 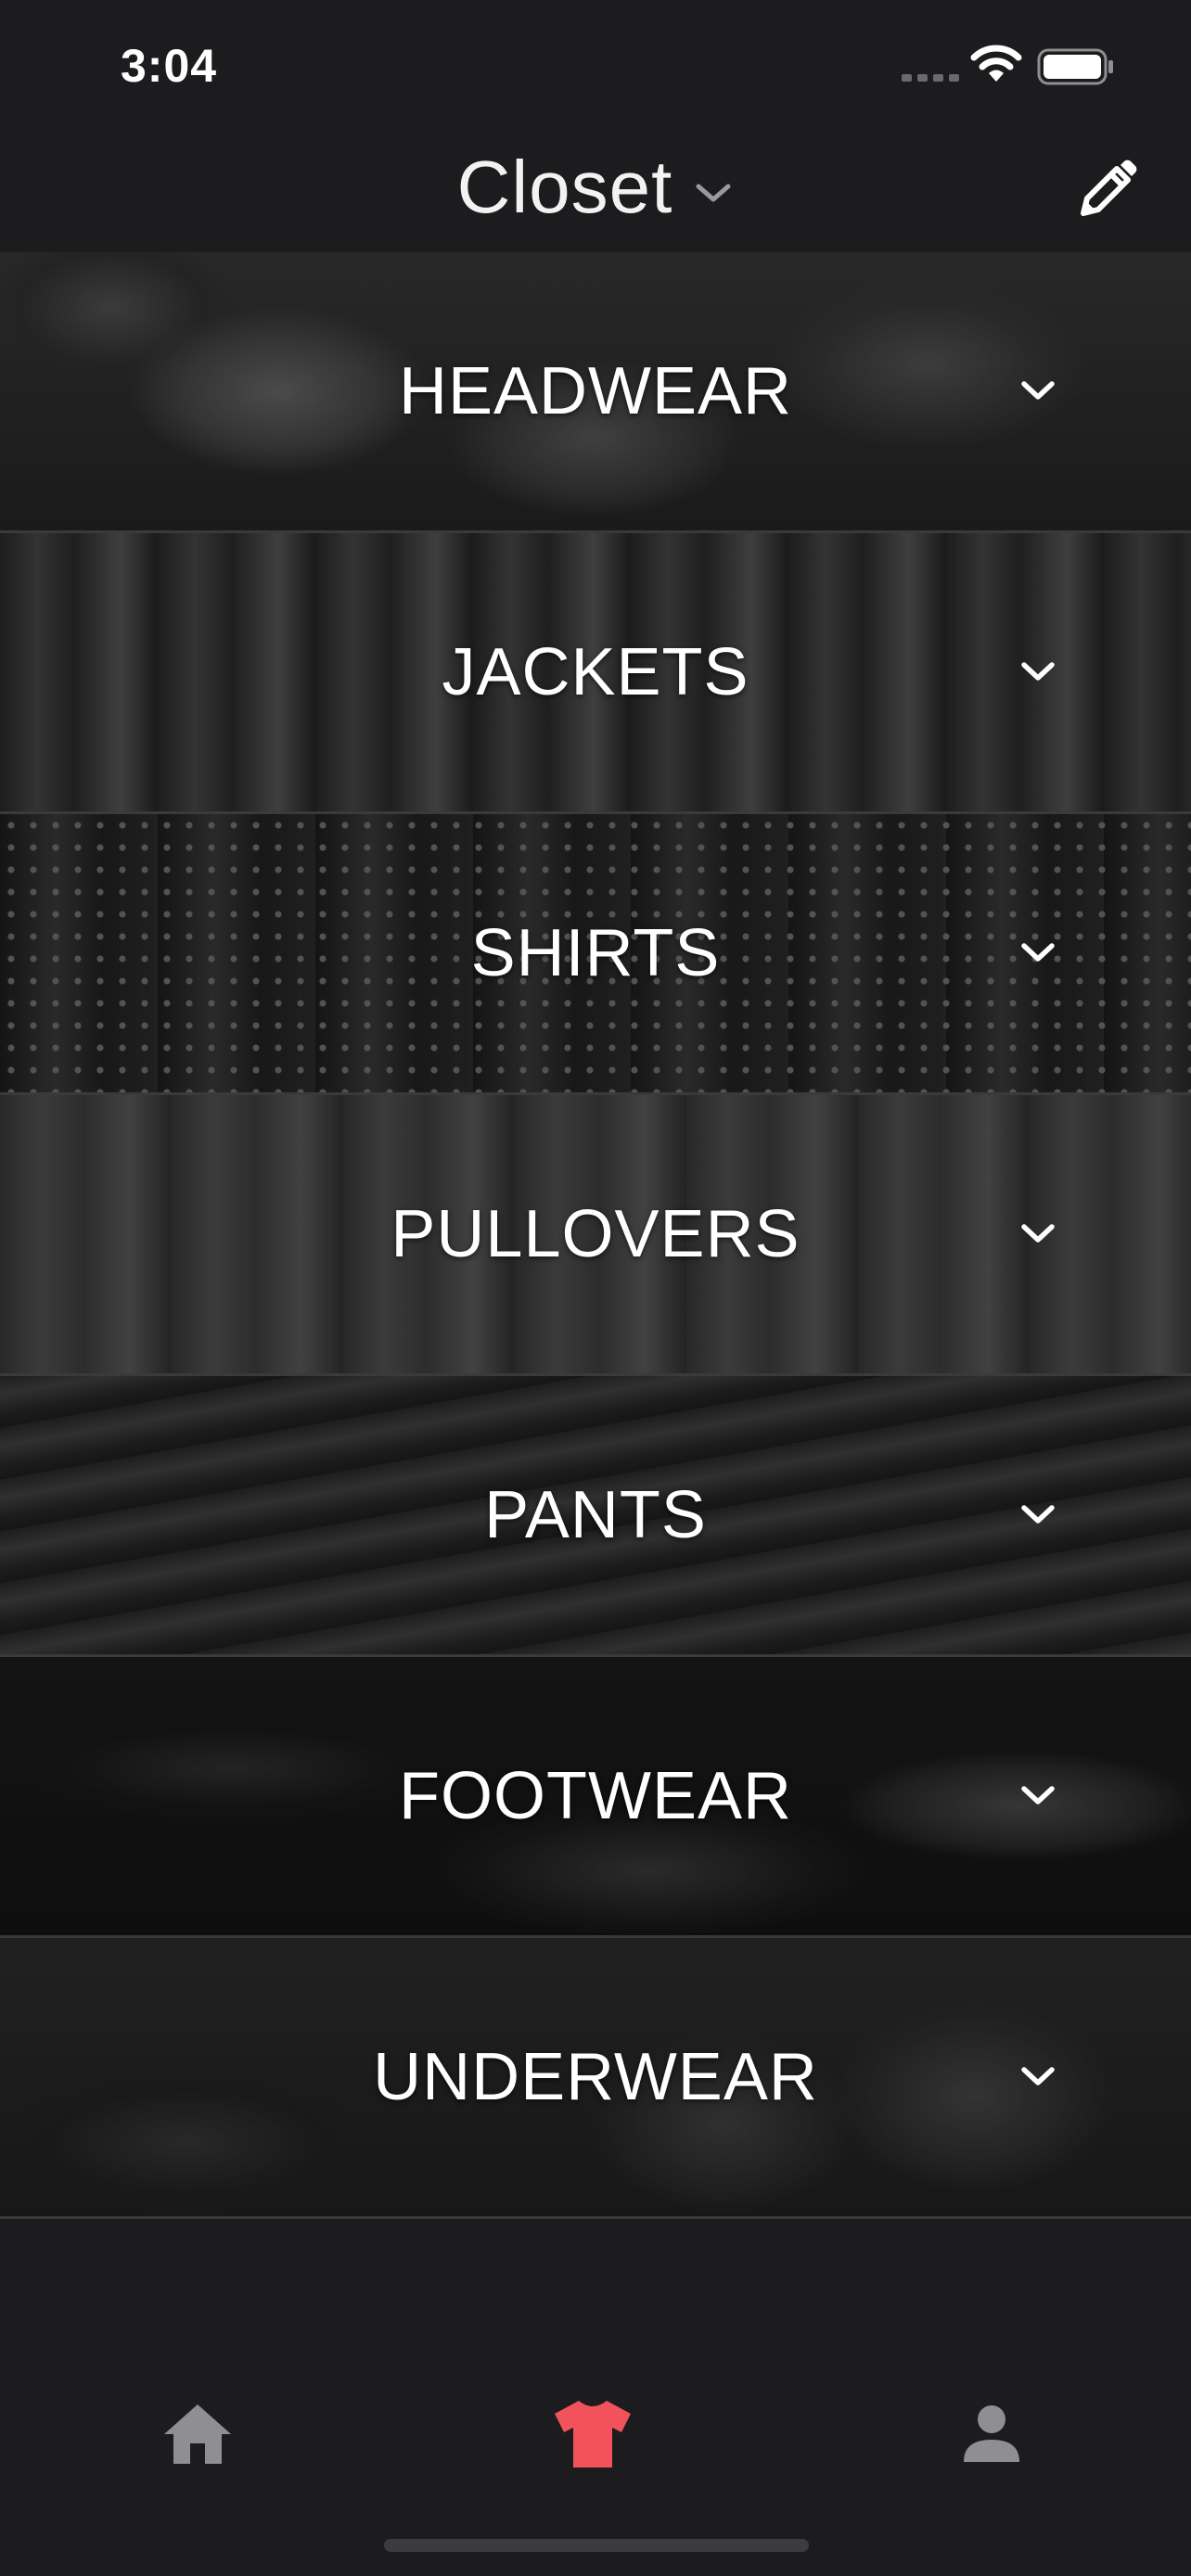 I want to click on tab-profile, so click(x=992, y=2434).